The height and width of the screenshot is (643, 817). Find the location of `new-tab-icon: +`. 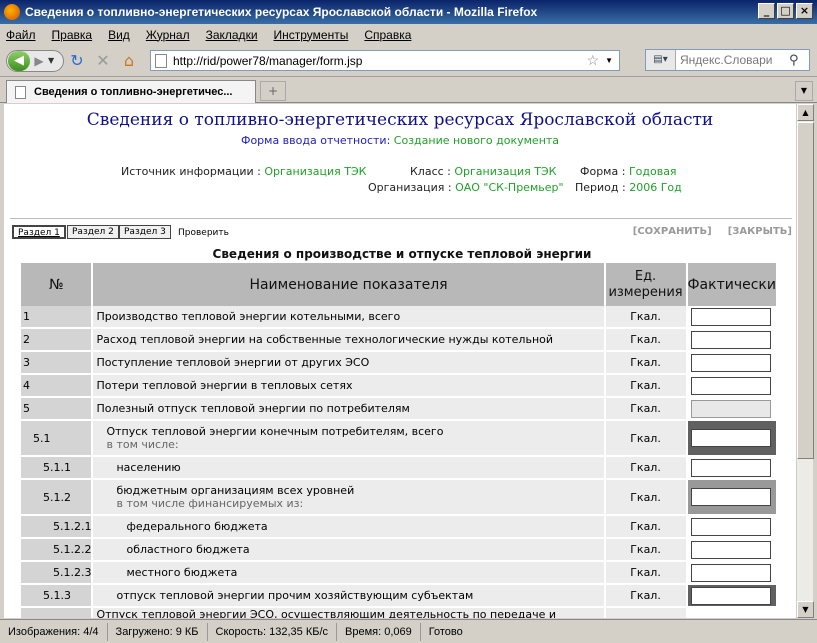

new-tab-icon: + is located at coordinates (273, 91).